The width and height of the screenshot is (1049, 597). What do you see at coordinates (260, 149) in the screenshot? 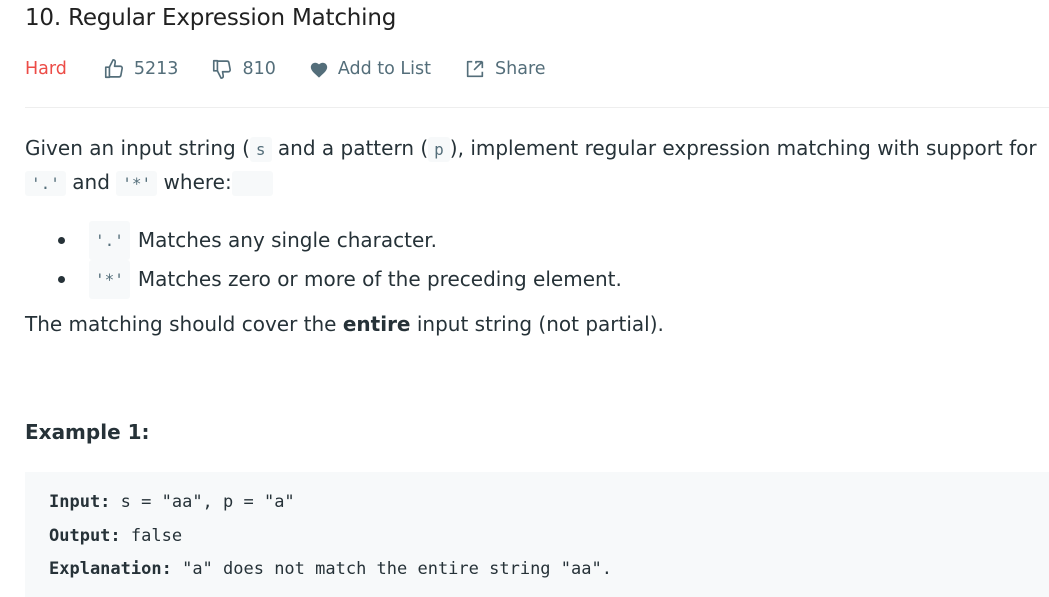
I see `code-s: s` at bounding box center [260, 149].